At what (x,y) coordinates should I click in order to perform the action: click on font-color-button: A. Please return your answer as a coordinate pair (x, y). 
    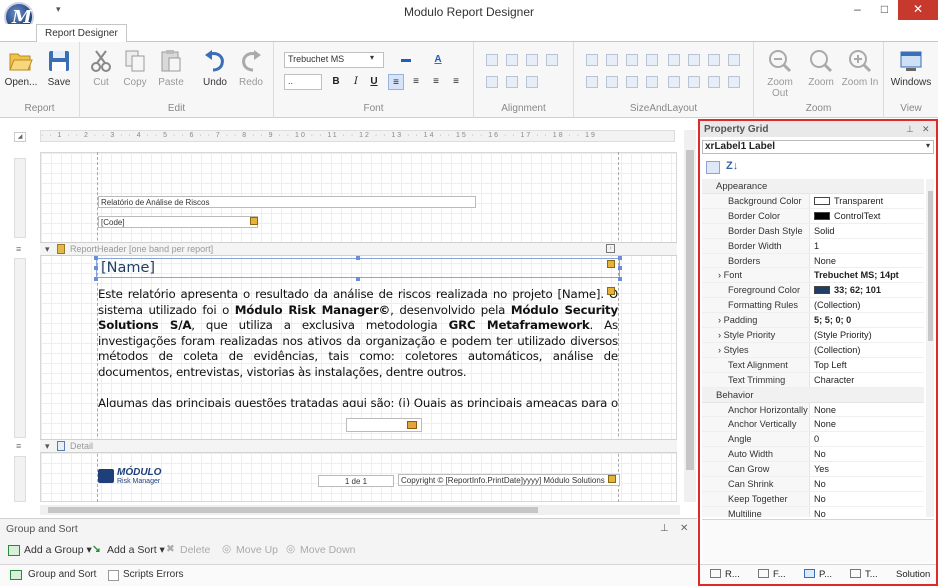
    Looking at the image, I should click on (438, 60).